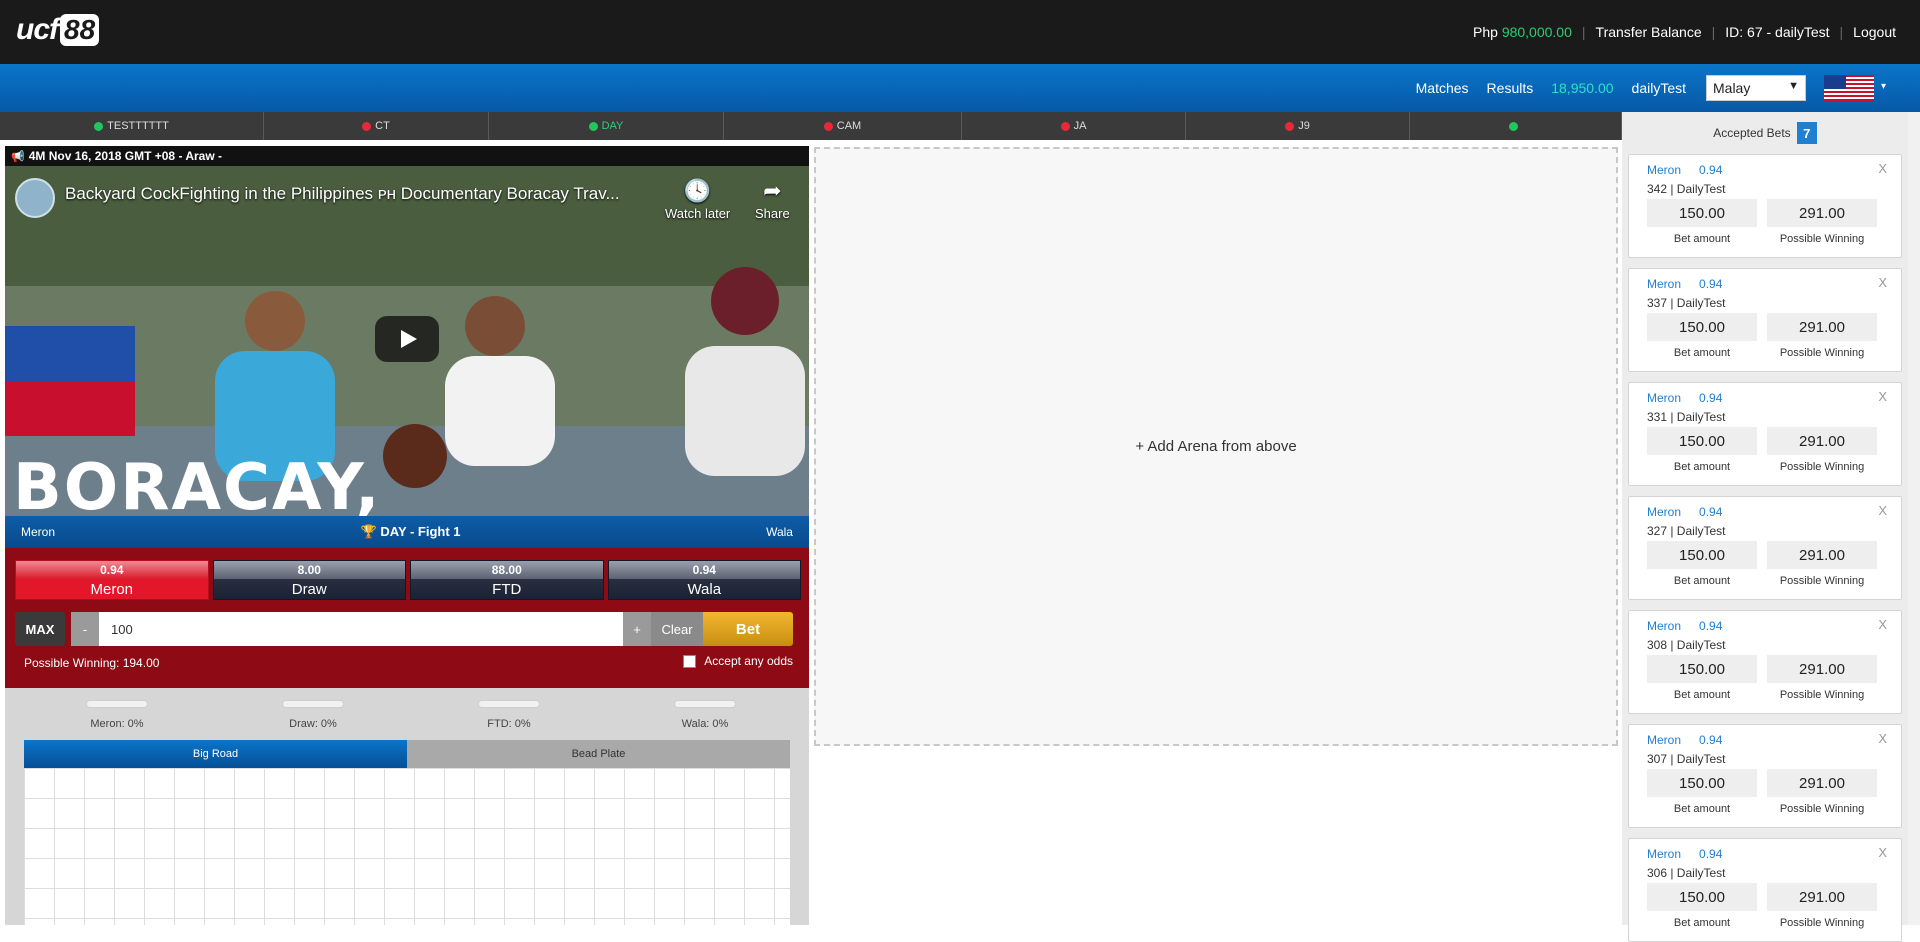 The width and height of the screenshot is (1920, 942). Describe the element at coordinates (690, 661) in the screenshot. I see `accept-odds-checkbox` at that location.